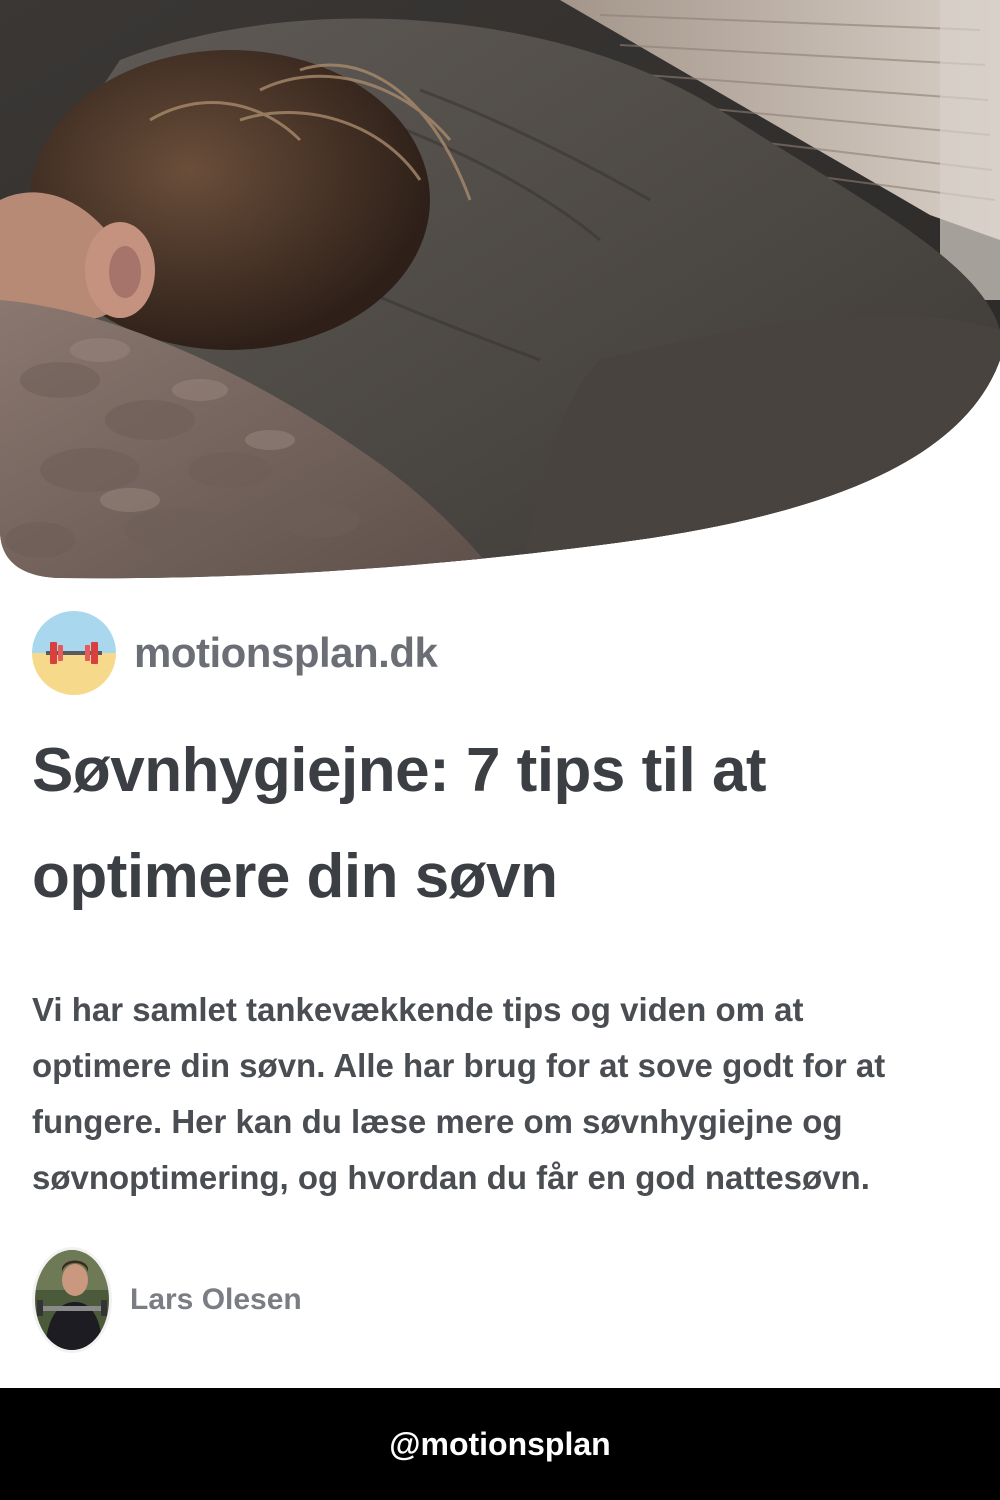 This screenshot has width=1000, height=1500. What do you see at coordinates (286, 653) in the screenshot?
I see `site-name: motionsplan.dk` at bounding box center [286, 653].